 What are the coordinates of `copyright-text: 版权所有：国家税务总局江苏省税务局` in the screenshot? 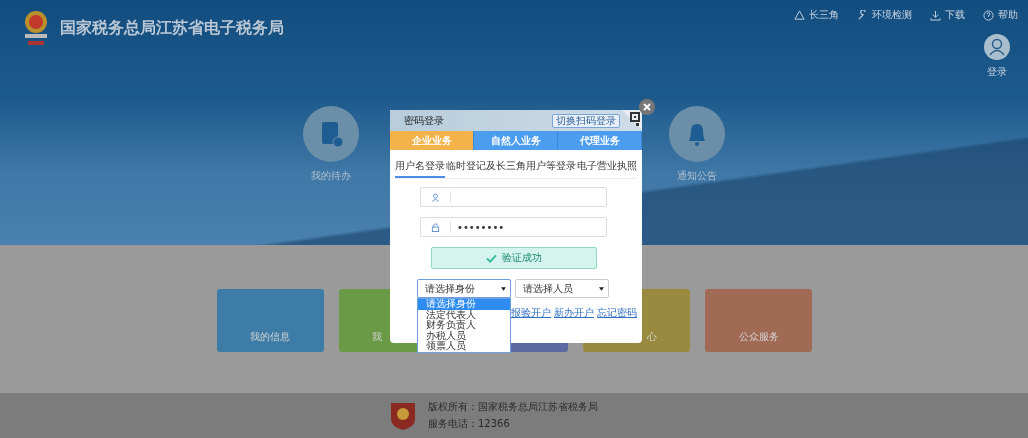 It's located at (513, 407).